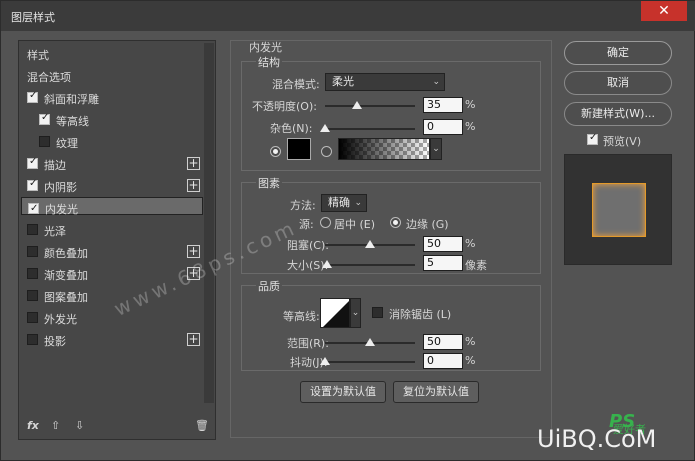 The image size is (695, 461). I want to click on choke-unit: %, so click(470, 243).